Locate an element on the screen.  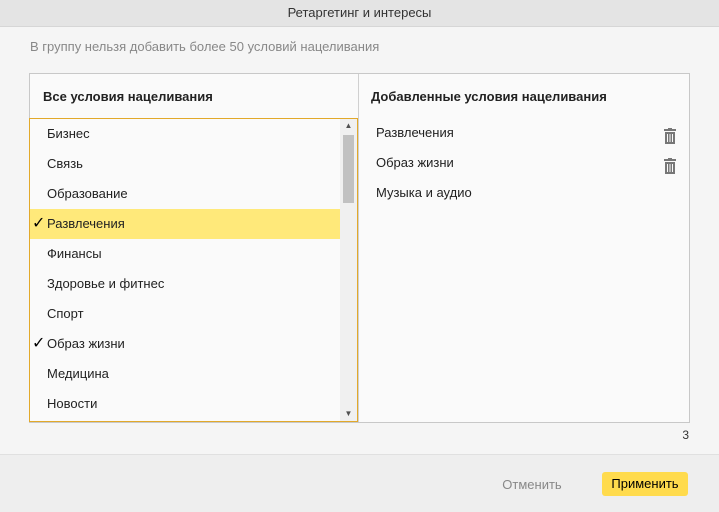
all-conditions-header: Все условия нацеливания is located at coordinates (128, 96).